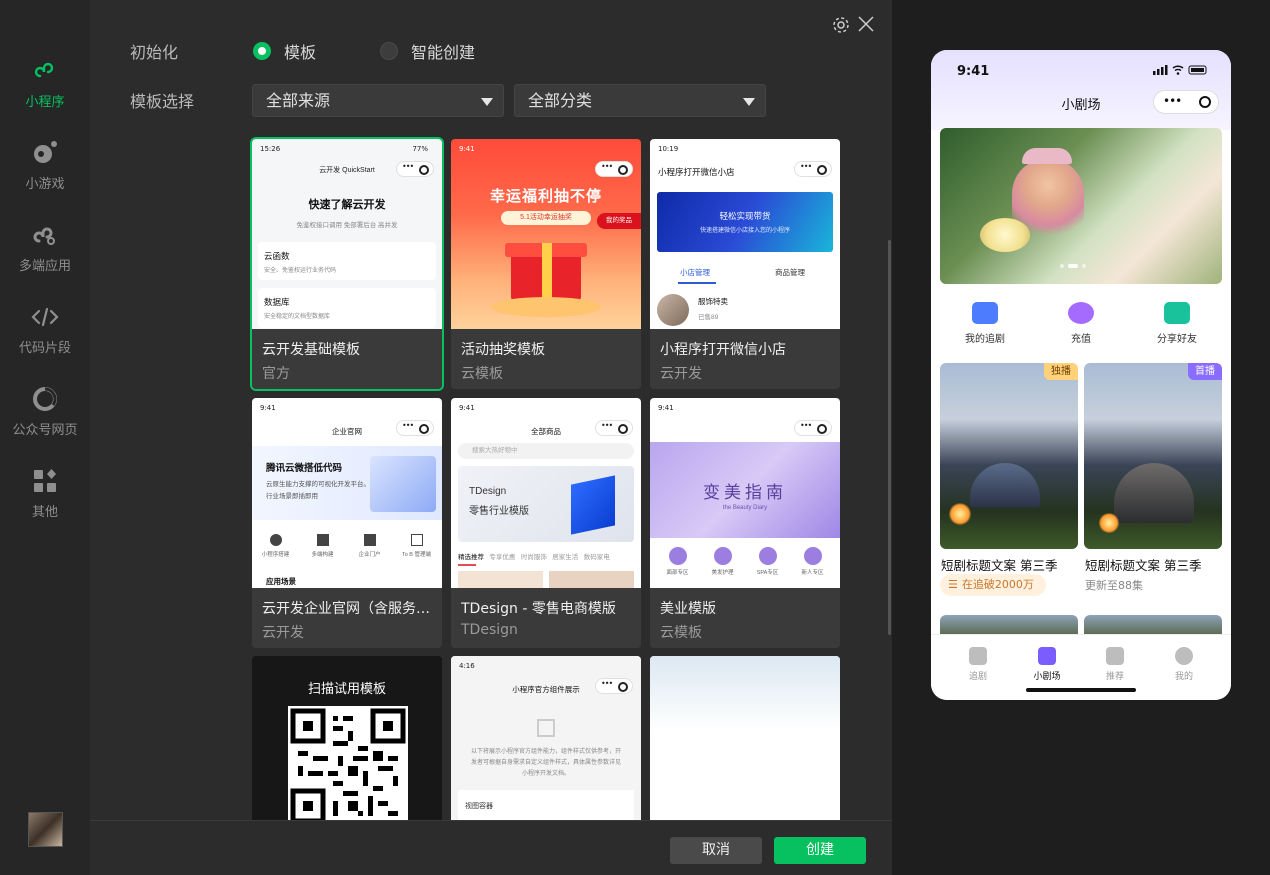 The image size is (1270, 875). What do you see at coordinates (45, 184) in the screenshot?
I see `nav-label: 小游戏` at bounding box center [45, 184].